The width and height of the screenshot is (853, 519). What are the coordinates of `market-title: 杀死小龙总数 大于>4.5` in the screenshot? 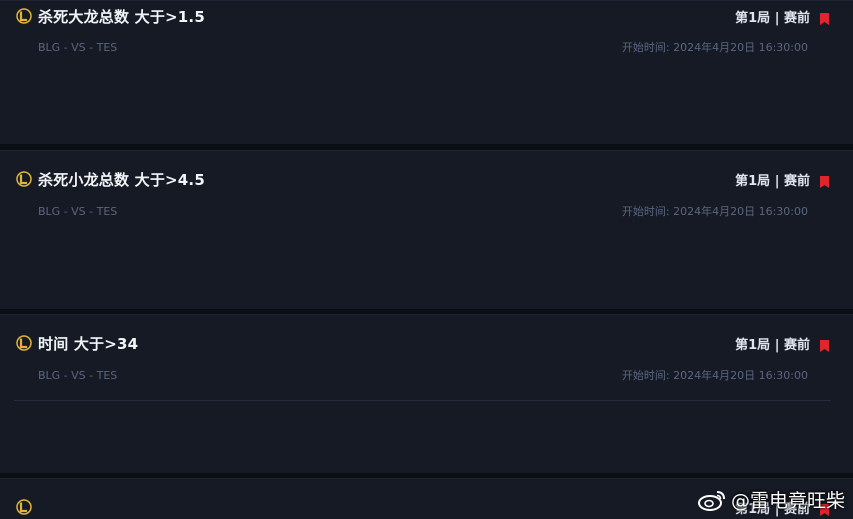 It's located at (121, 179).